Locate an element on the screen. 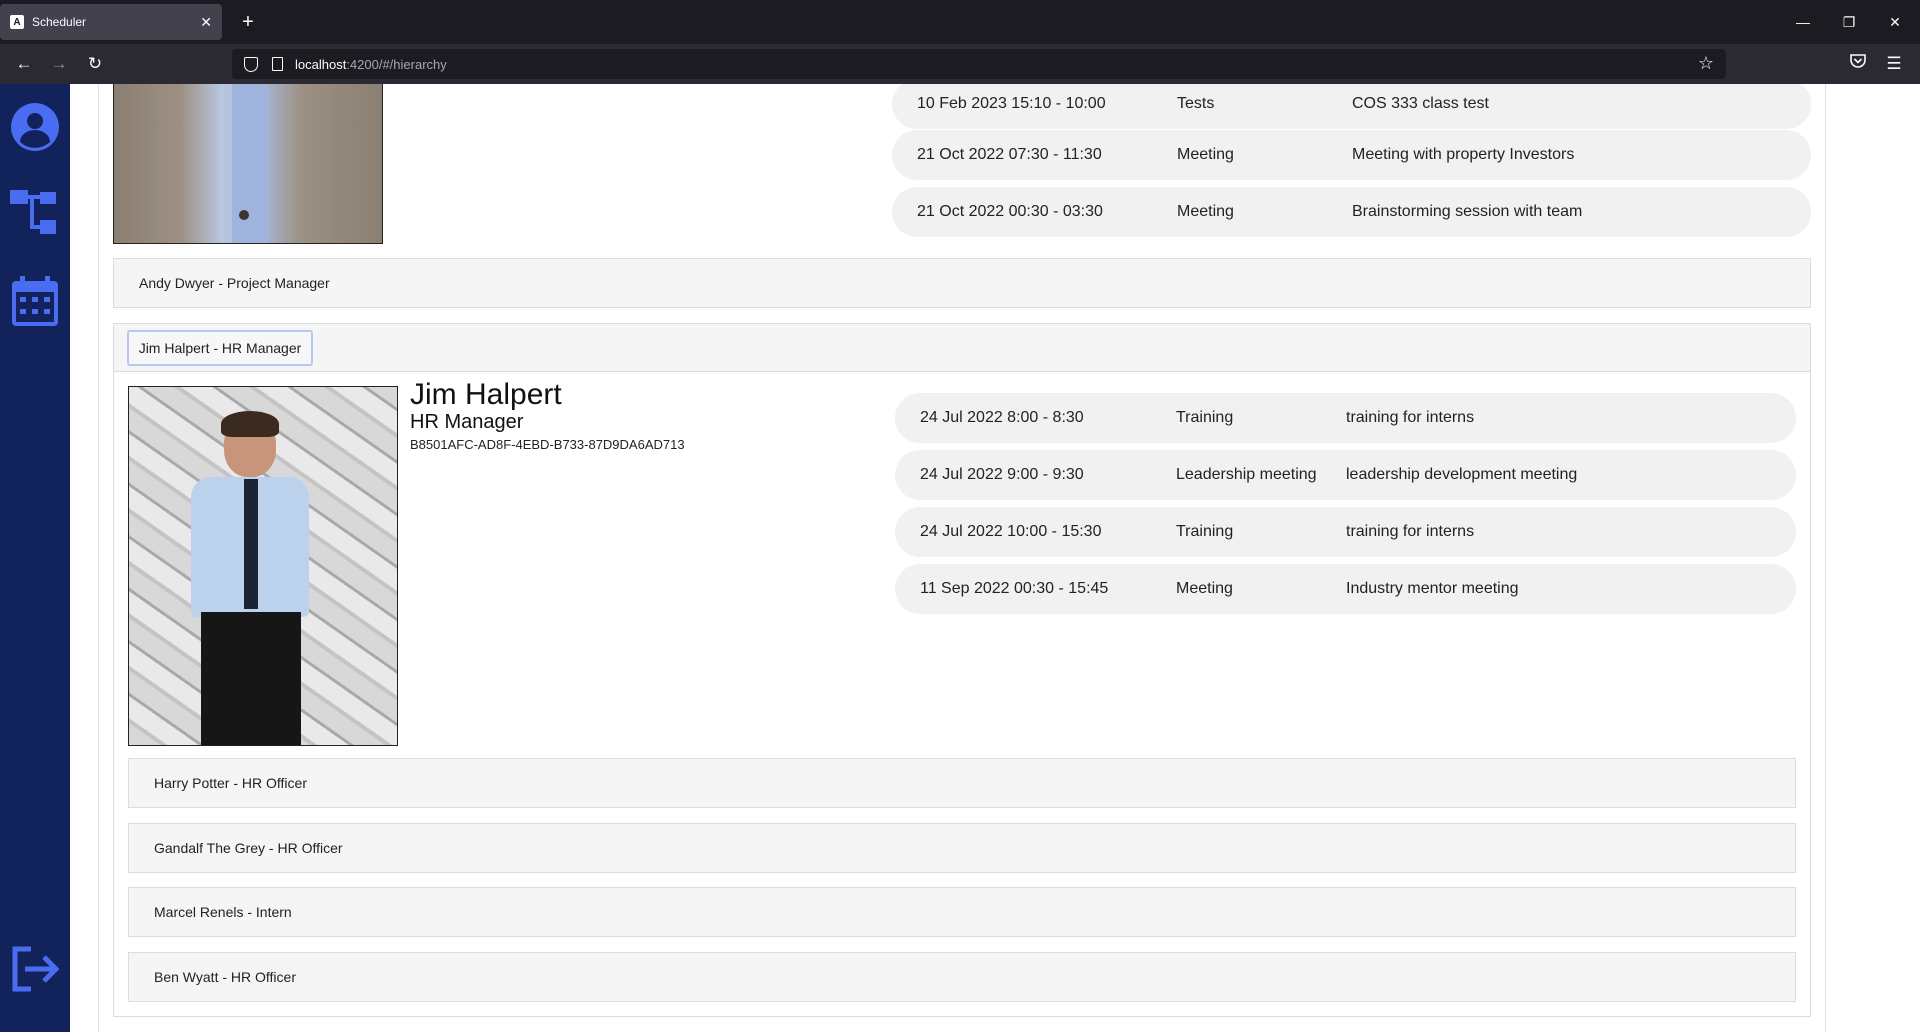  jim-tab-label: Jim Halpert - HR Manager is located at coordinates (220, 348).